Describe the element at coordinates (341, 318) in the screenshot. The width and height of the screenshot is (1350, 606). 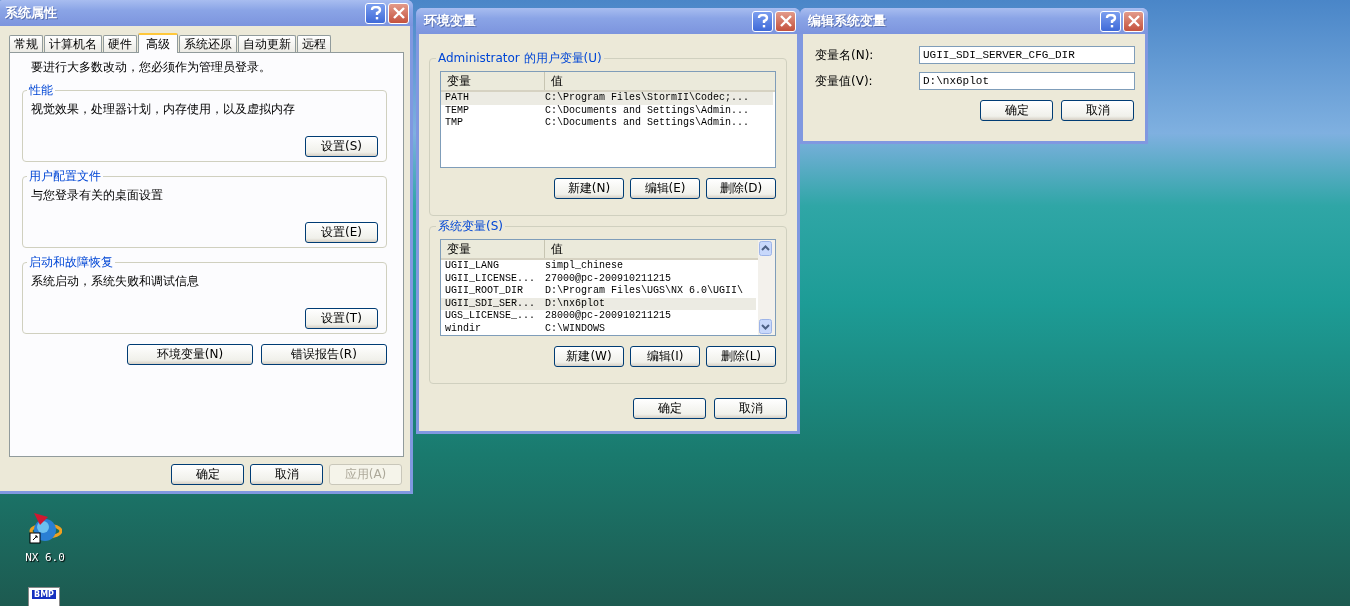
I see `settings-button: 设置(T)` at that location.